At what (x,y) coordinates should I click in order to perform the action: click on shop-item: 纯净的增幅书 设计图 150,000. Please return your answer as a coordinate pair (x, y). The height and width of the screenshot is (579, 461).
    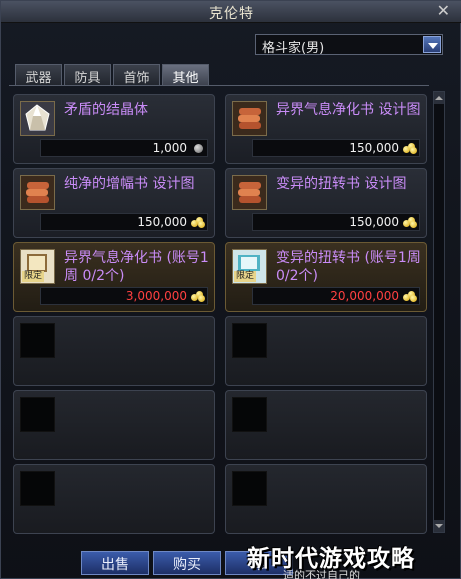
    Looking at the image, I should click on (114, 203).